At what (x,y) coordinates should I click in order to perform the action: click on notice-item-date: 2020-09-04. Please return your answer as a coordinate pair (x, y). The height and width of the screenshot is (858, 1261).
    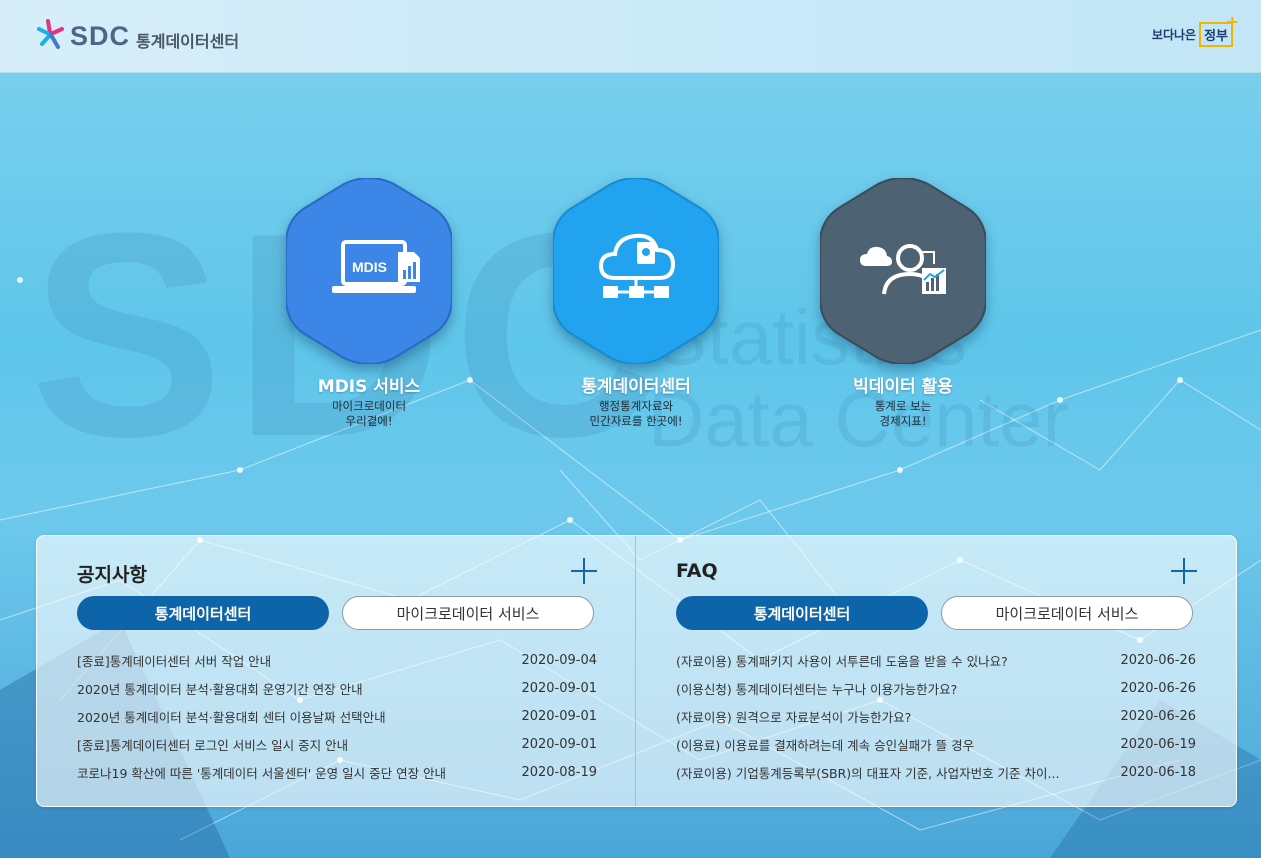
    Looking at the image, I should click on (559, 660).